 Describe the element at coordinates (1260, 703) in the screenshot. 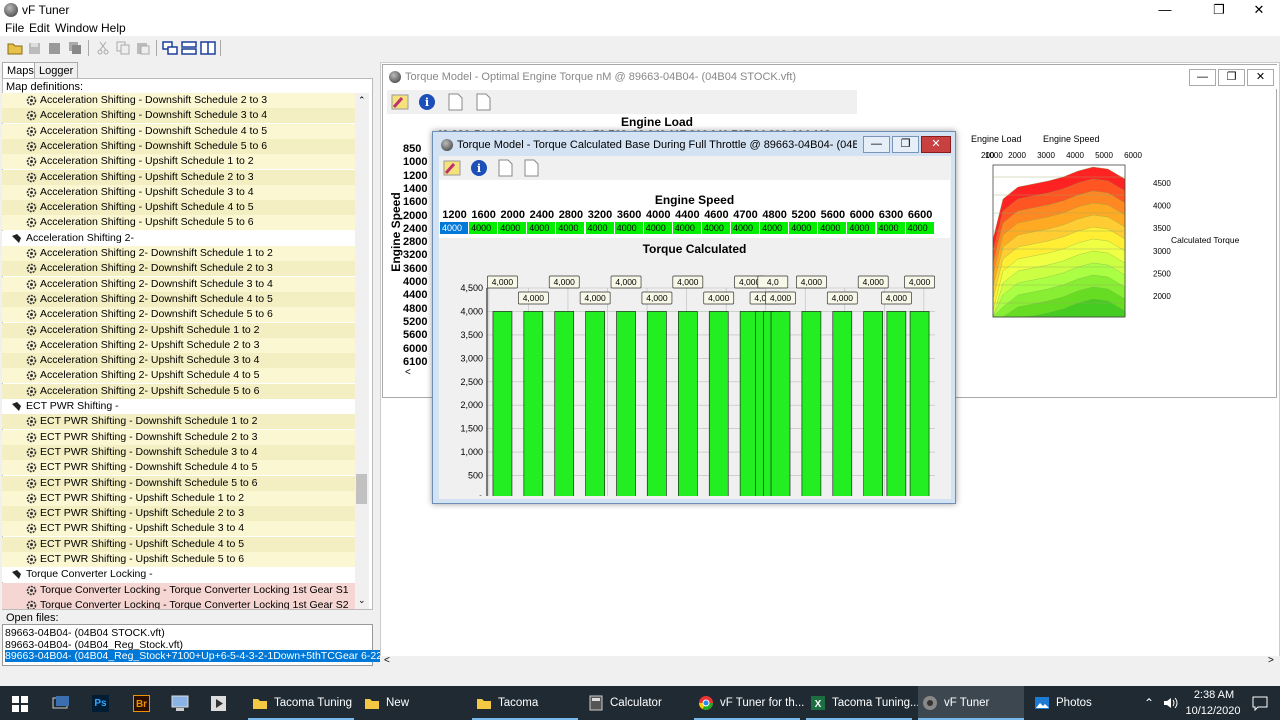

I see `notifications-icon` at that location.